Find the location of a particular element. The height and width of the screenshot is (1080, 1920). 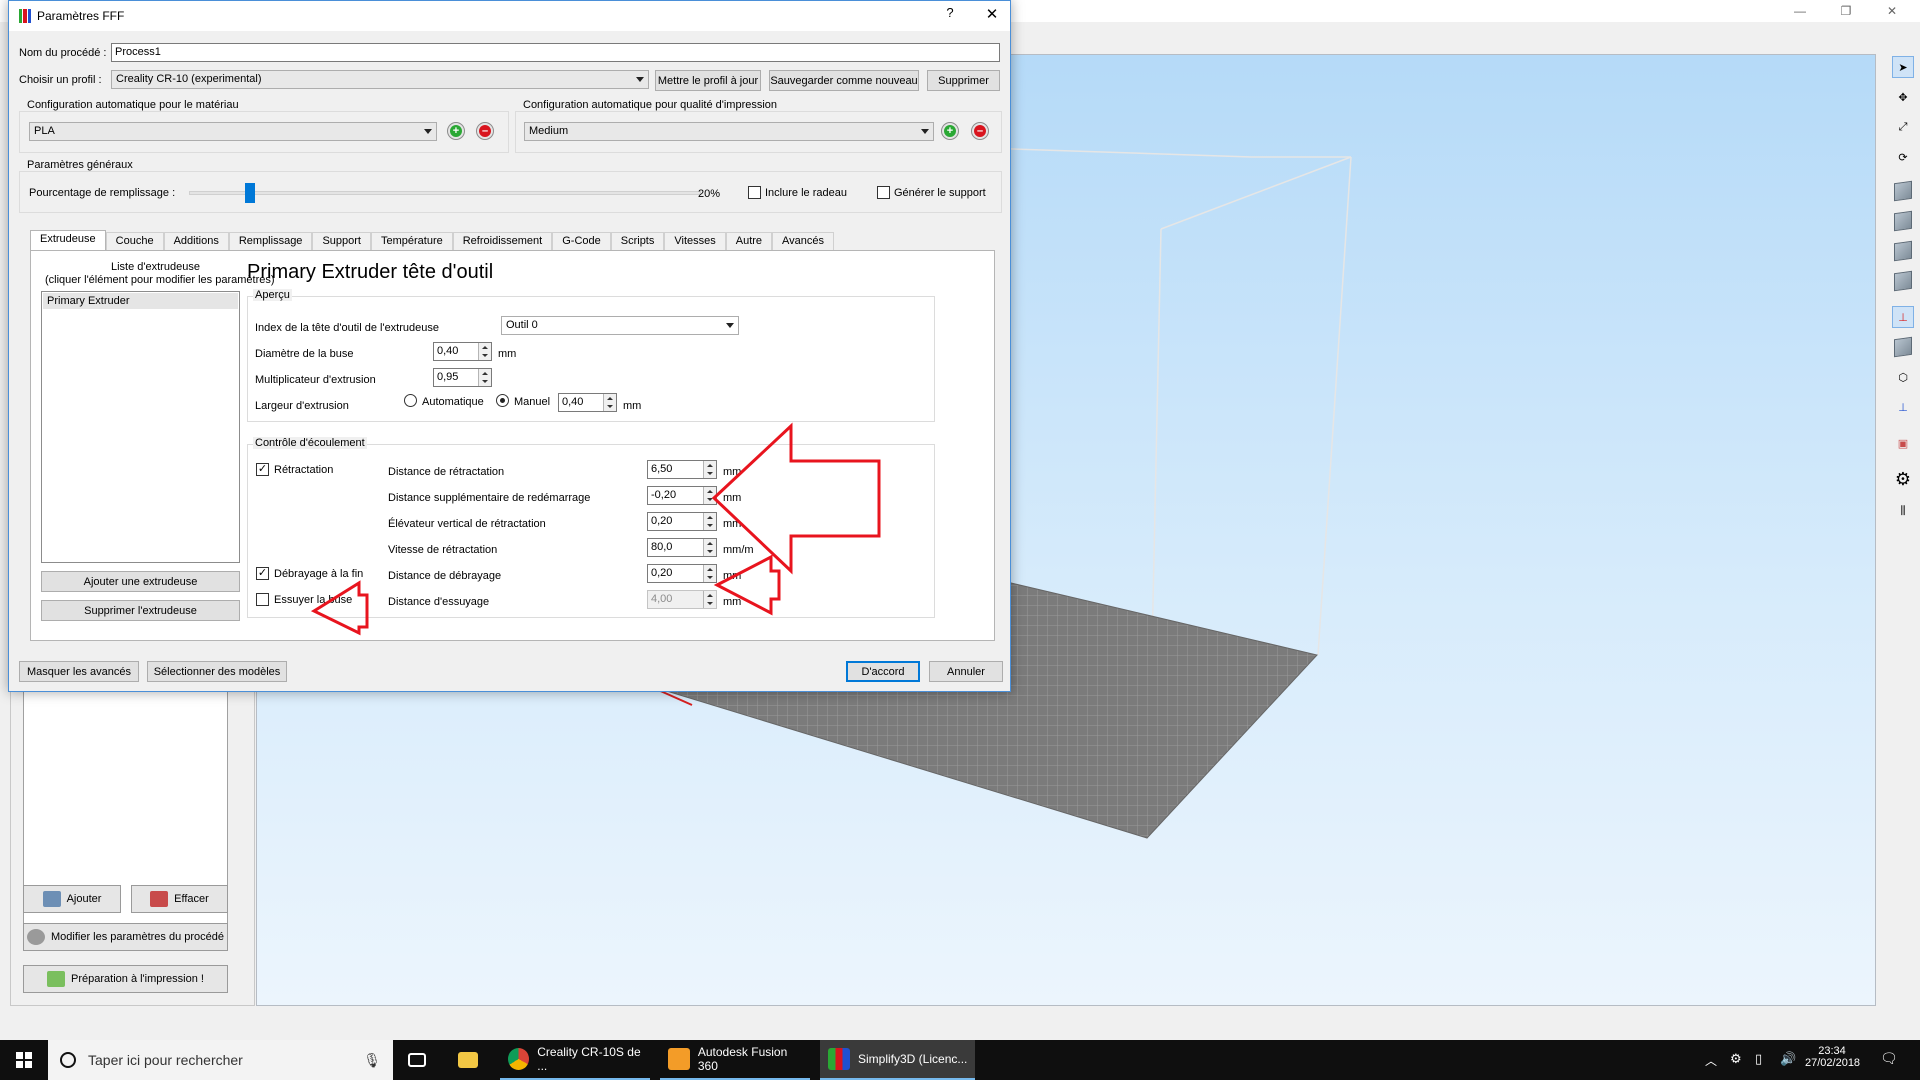

volume-icon: 🔊 is located at coordinates (1788, 1059).